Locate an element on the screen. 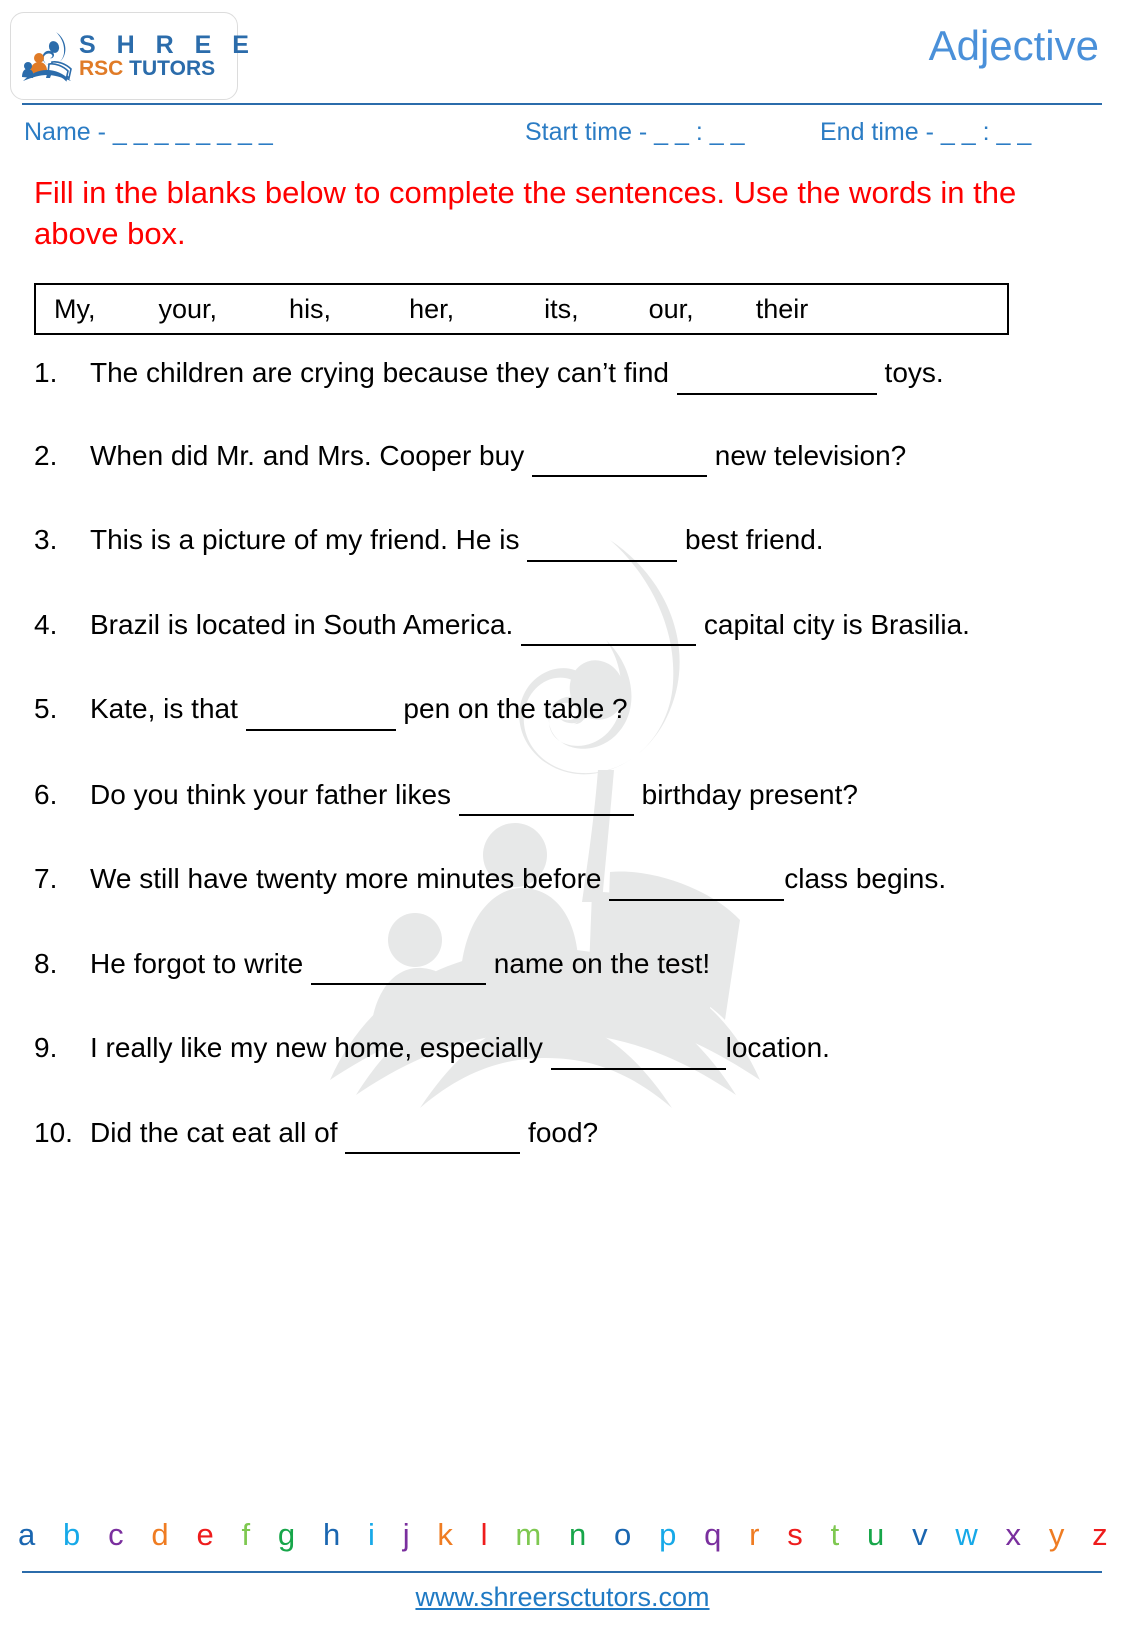 Image resolution: width=1125 pixels, height=1626 pixels. question-text-before: When did Mr. and Mrs. Cooper buy is located at coordinates (311, 455).